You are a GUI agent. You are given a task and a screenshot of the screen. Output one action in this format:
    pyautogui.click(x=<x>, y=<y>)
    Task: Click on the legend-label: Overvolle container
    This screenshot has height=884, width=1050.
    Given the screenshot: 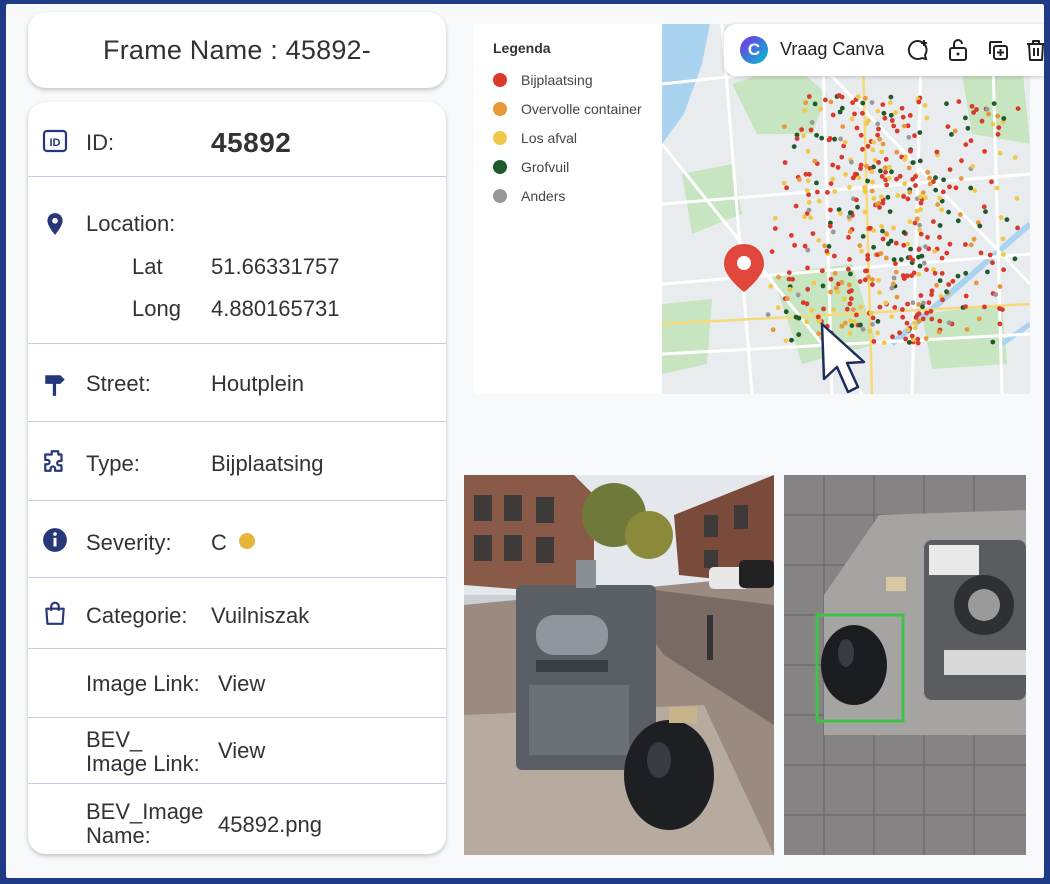 What is the action you would take?
    pyautogui.click(x=581, y=109)
    